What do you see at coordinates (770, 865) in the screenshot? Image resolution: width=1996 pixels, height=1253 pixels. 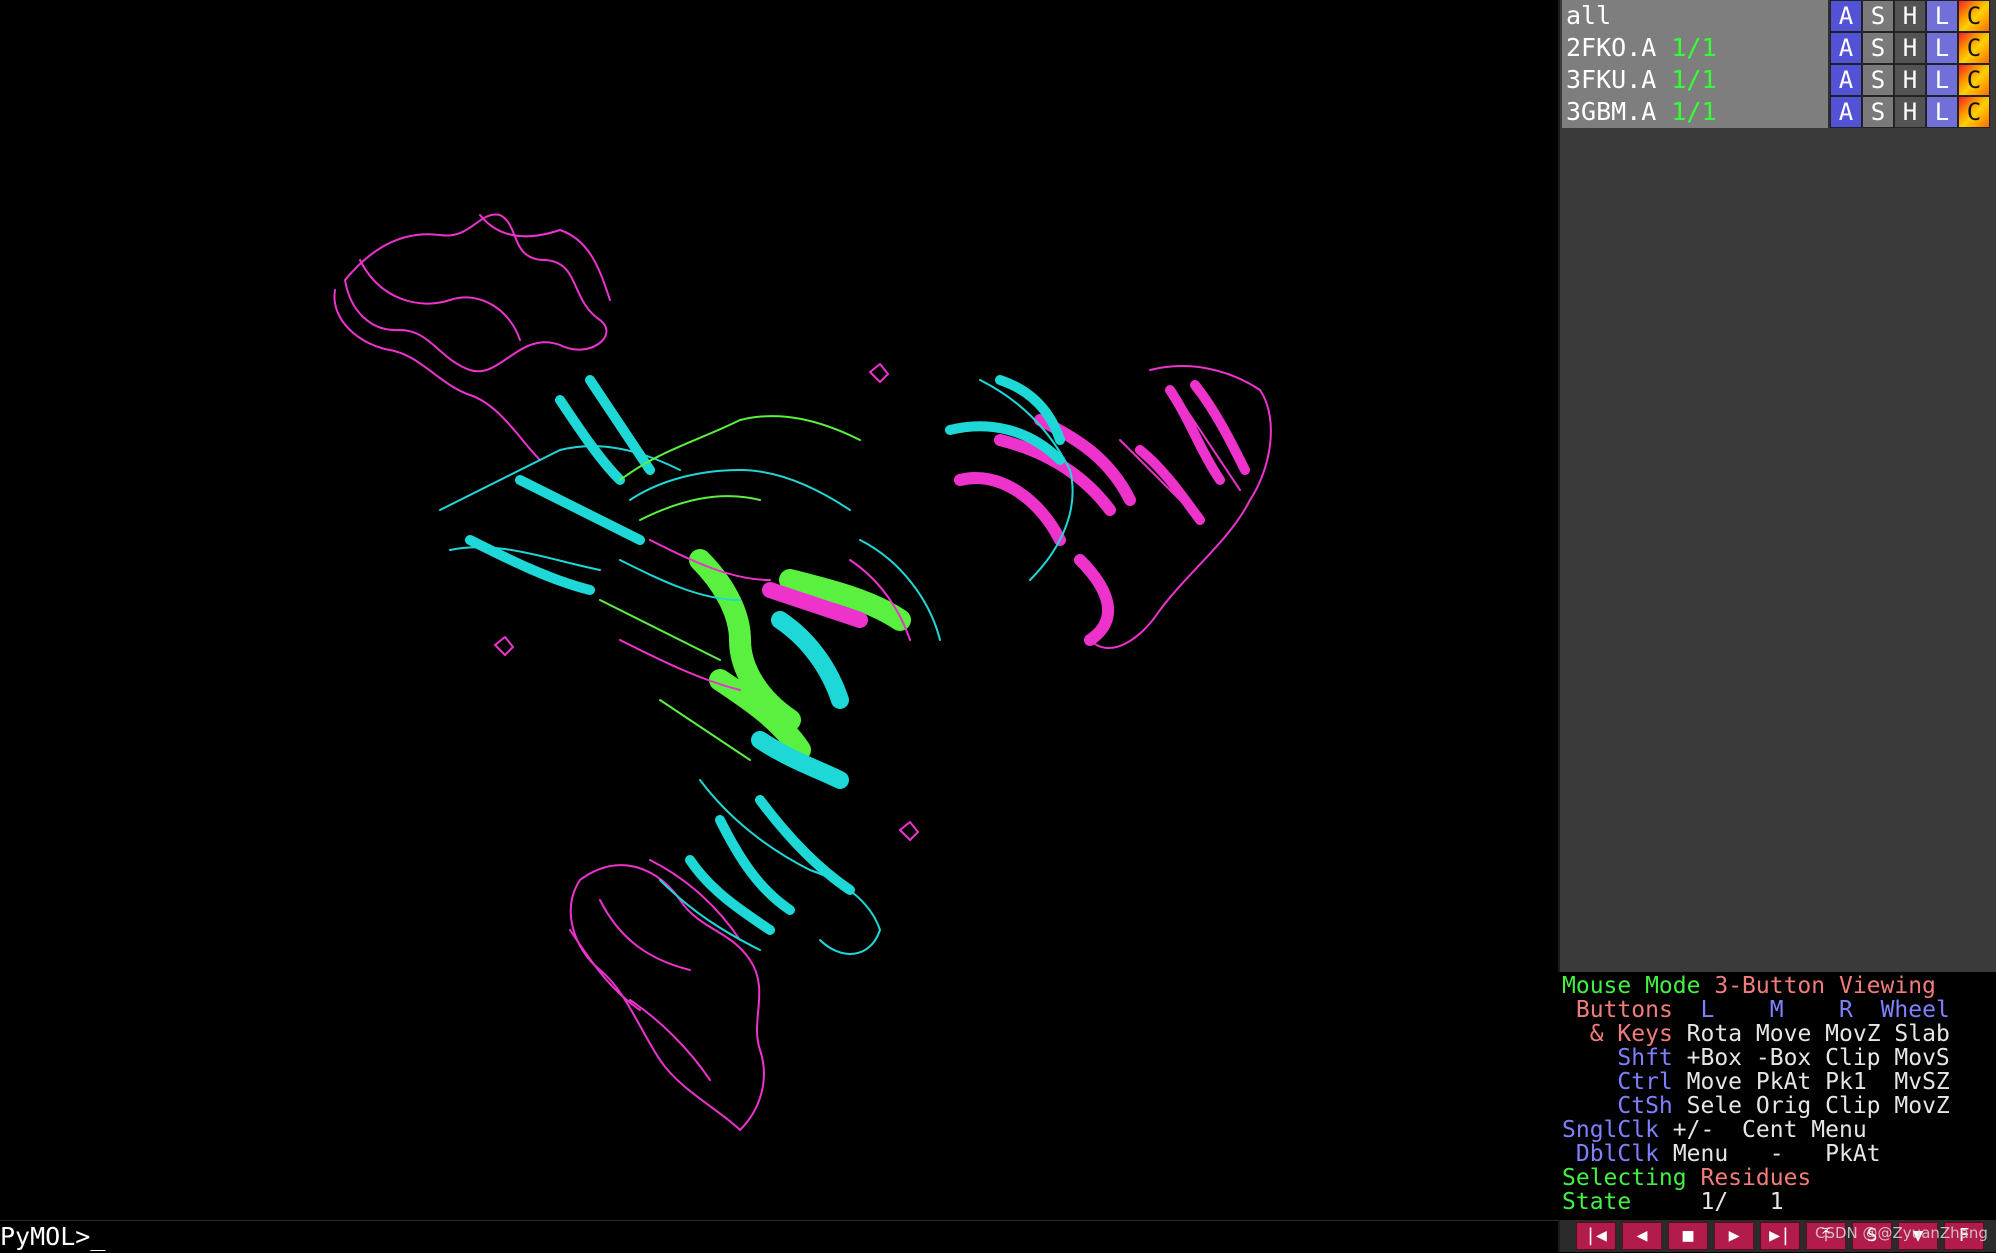 I see `cyan-sheet-lower` at bounding box center [770, 865].